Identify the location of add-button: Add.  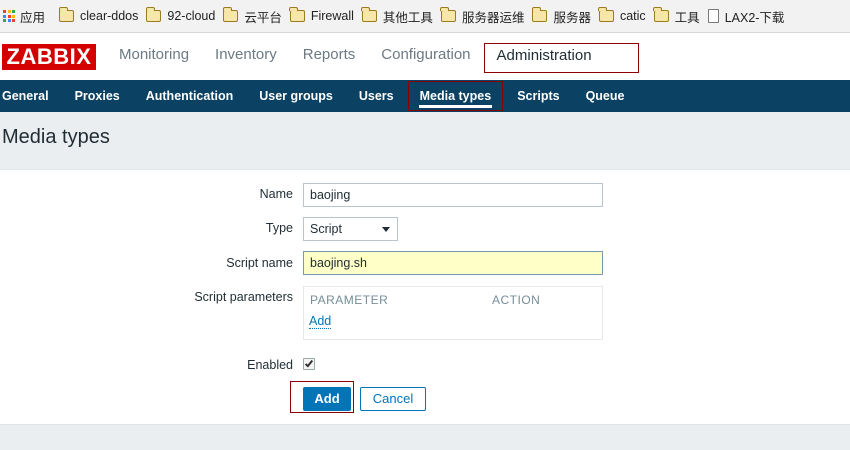
(327, 399).